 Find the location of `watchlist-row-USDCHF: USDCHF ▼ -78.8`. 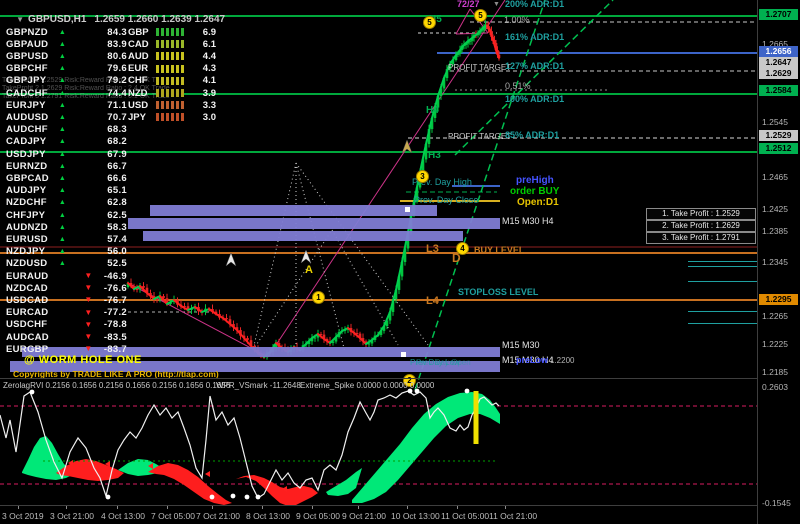

watchlist-row-USDCHF: USDCHF ▼ -78.8 is located at coordinates (66, 325).